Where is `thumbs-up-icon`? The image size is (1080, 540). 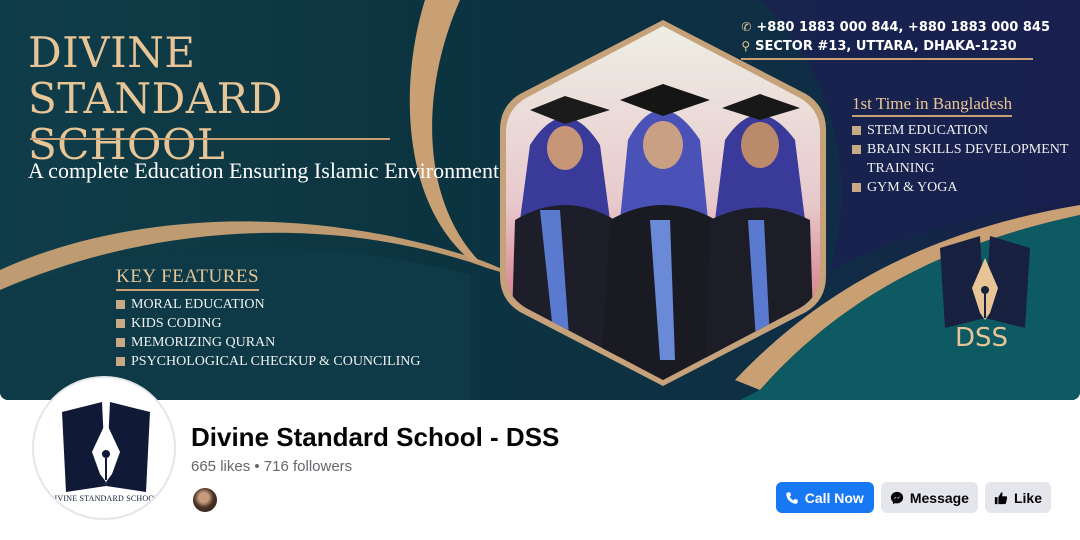 thumbs-up-icon is located at coordinates (1001, 497).